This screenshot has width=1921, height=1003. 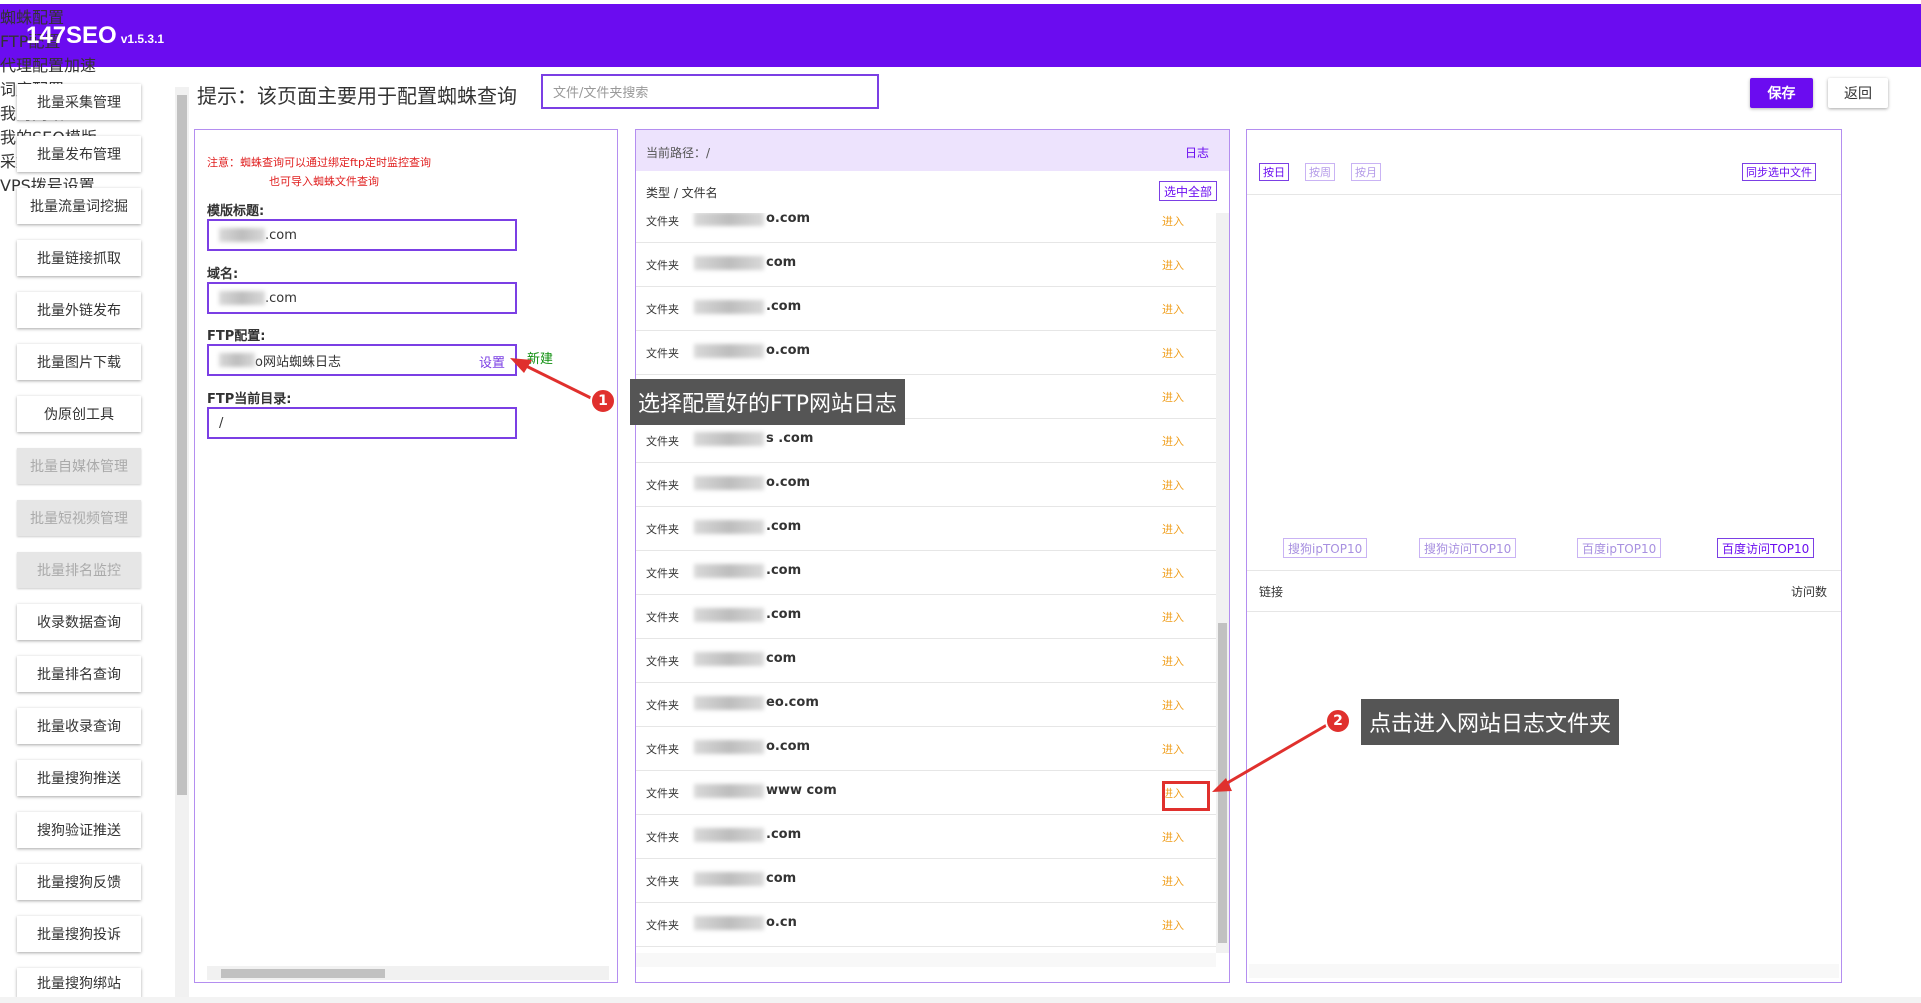 I want to click on file-row: 文件夹 o.com 进入, so click(x=926, y=485).